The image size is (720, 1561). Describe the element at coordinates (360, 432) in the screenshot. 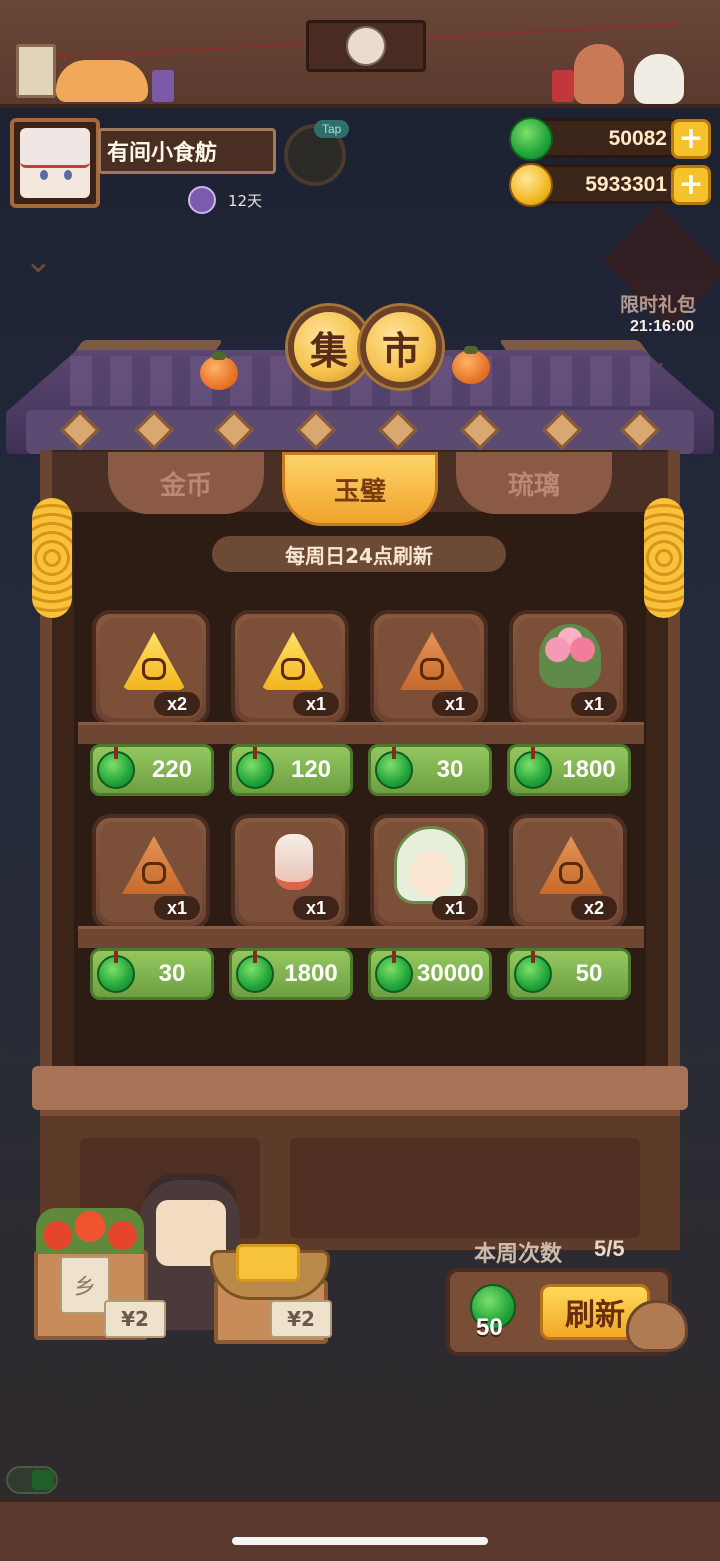

I see `roof-beam` at that location.